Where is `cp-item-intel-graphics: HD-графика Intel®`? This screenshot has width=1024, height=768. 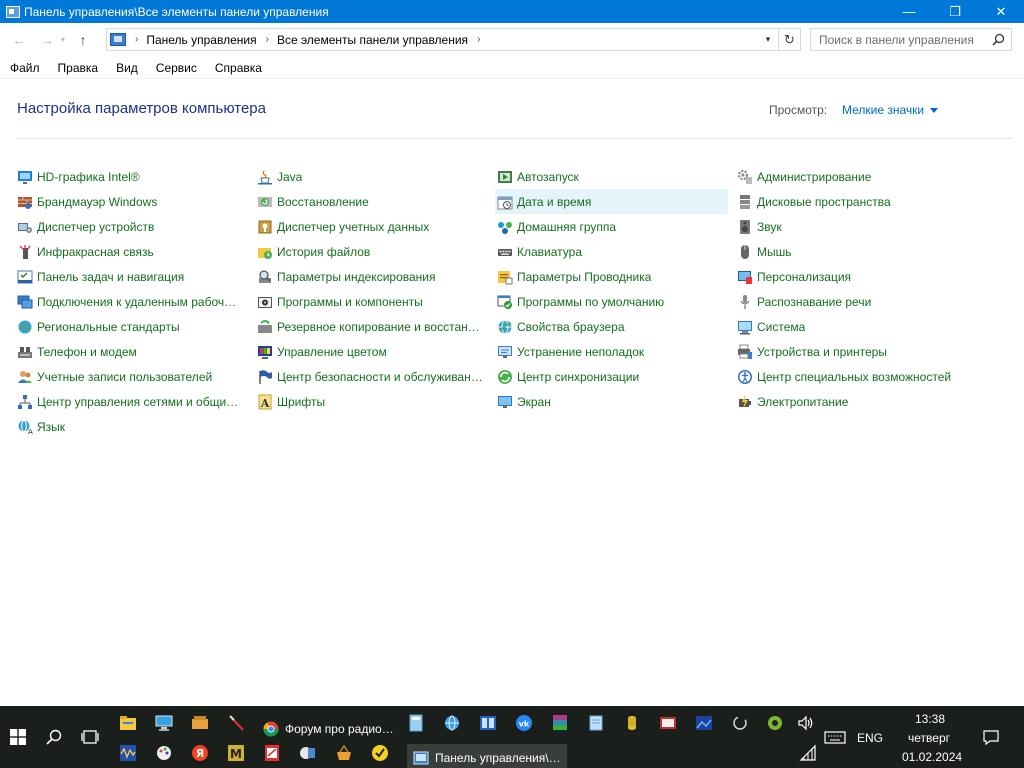
cp-item-intel-graphics: HD-графика Intel® is located at coordinates (131, 176).